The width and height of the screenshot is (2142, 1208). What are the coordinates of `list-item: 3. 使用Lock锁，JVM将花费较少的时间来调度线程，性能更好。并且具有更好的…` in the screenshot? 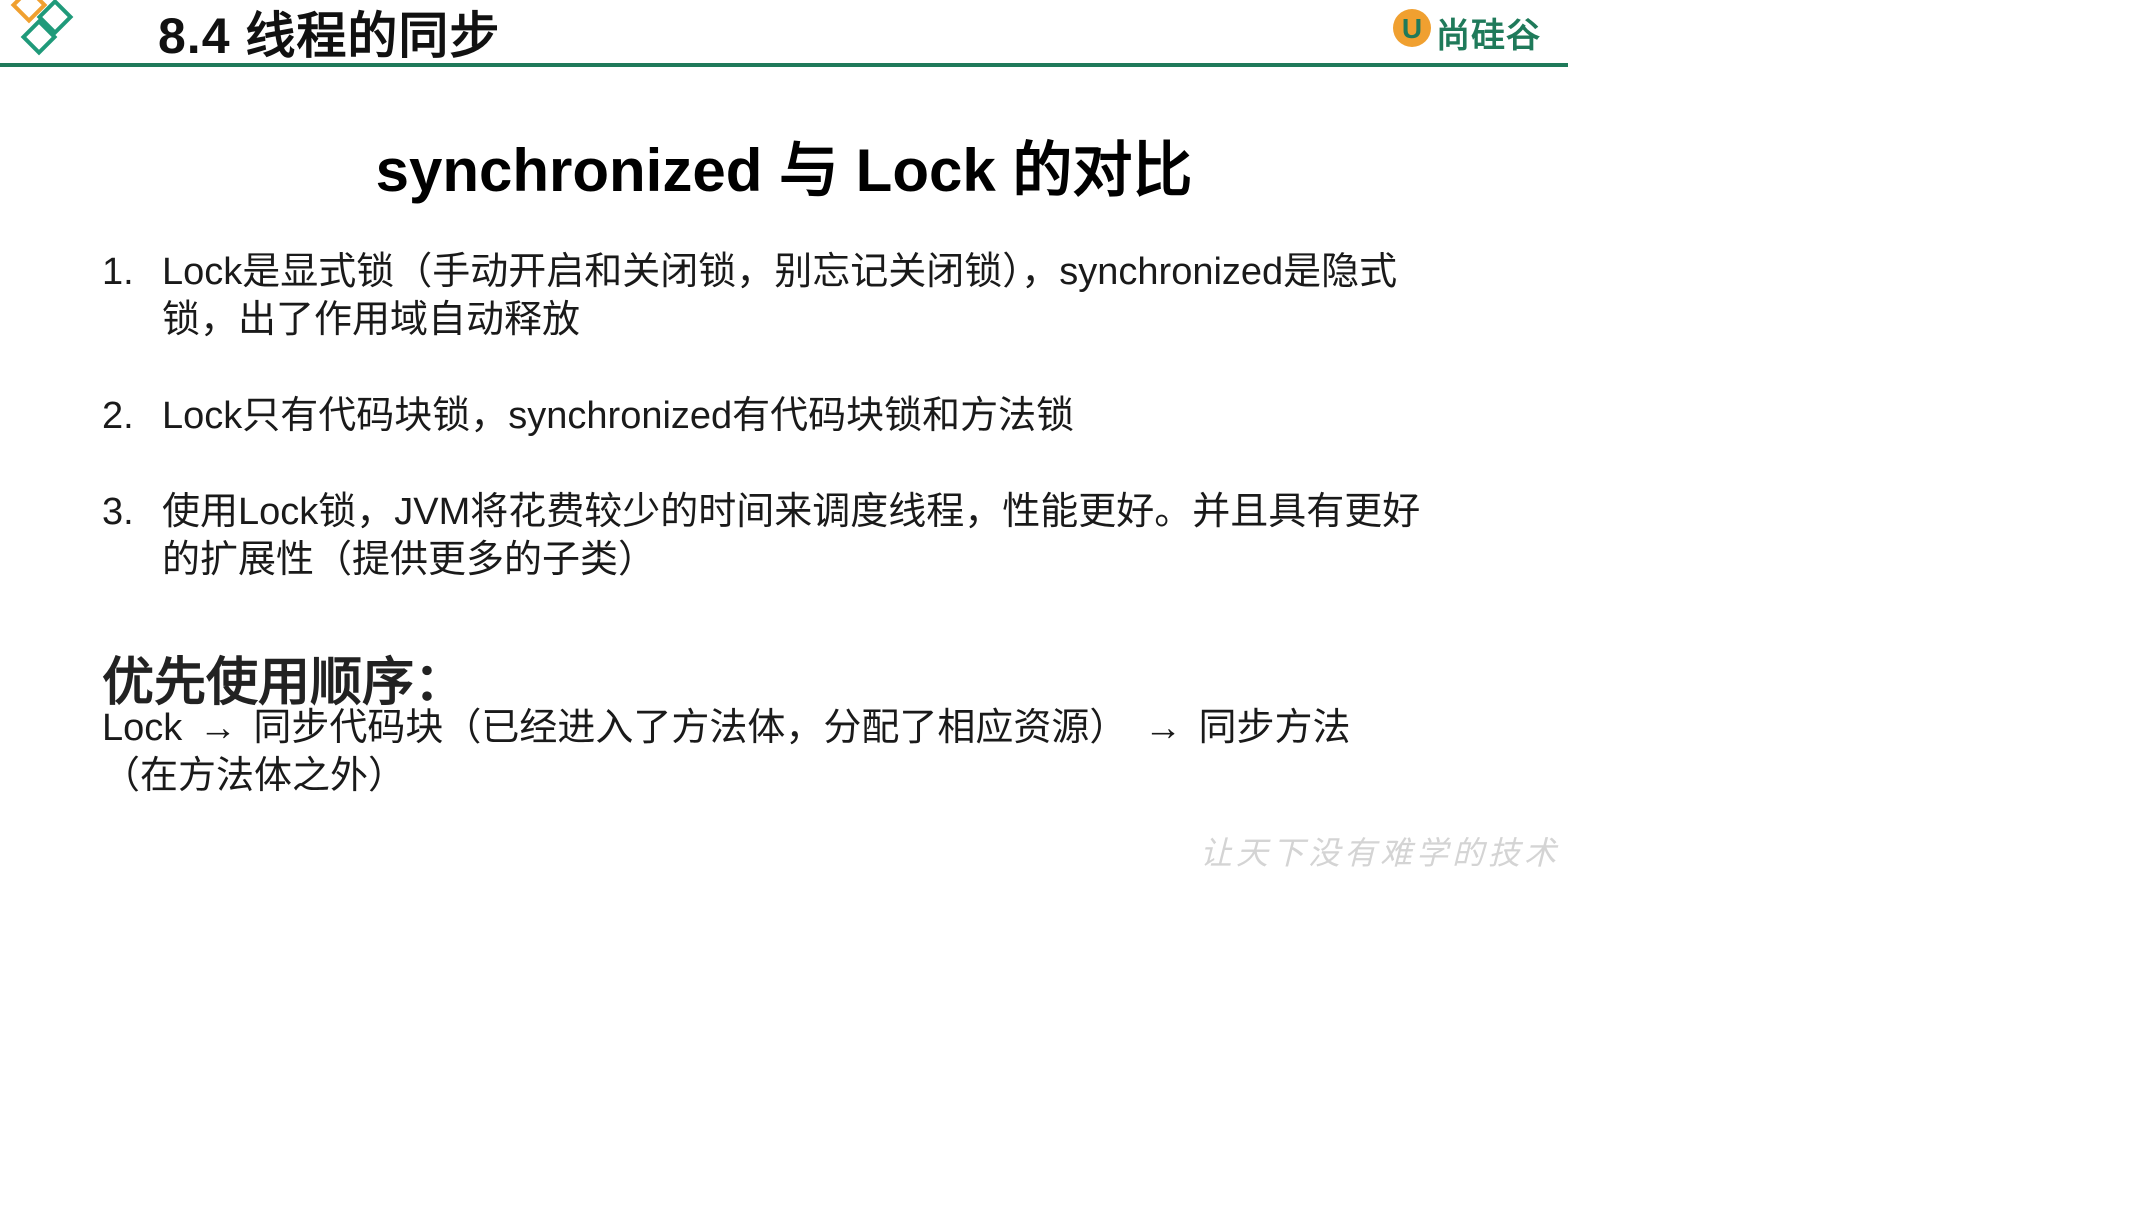 It's located at (762, 536).